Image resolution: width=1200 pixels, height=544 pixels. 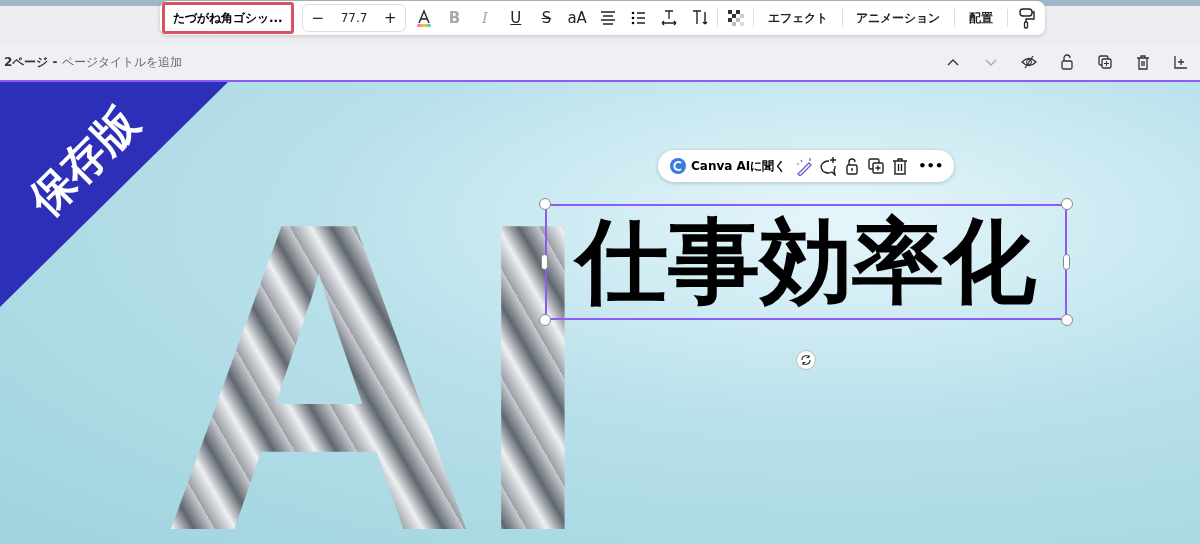 I want to click on align-icon, so click(x=607, y=18).